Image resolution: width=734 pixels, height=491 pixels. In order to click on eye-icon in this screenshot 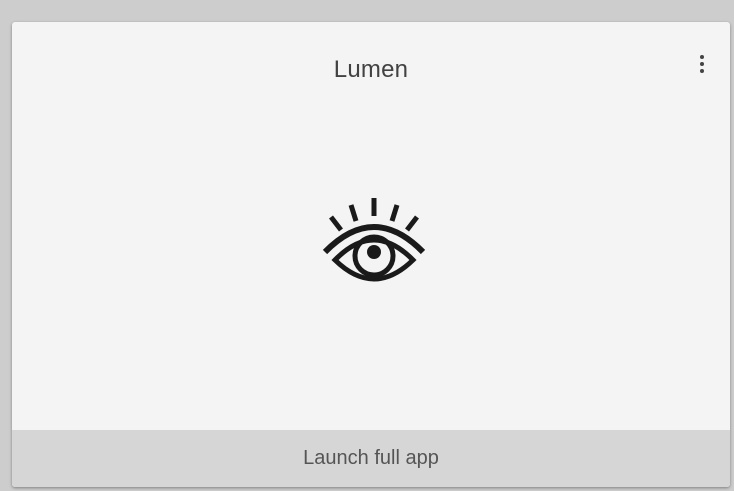, I will do `click(374, 240)`.